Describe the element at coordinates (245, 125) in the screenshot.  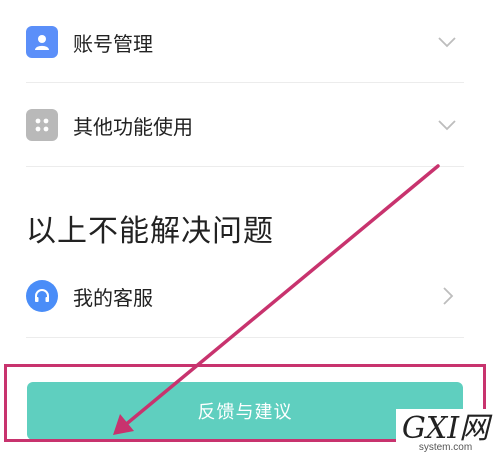
I see `menu-item-other-features: 其他功能使用` at that location.